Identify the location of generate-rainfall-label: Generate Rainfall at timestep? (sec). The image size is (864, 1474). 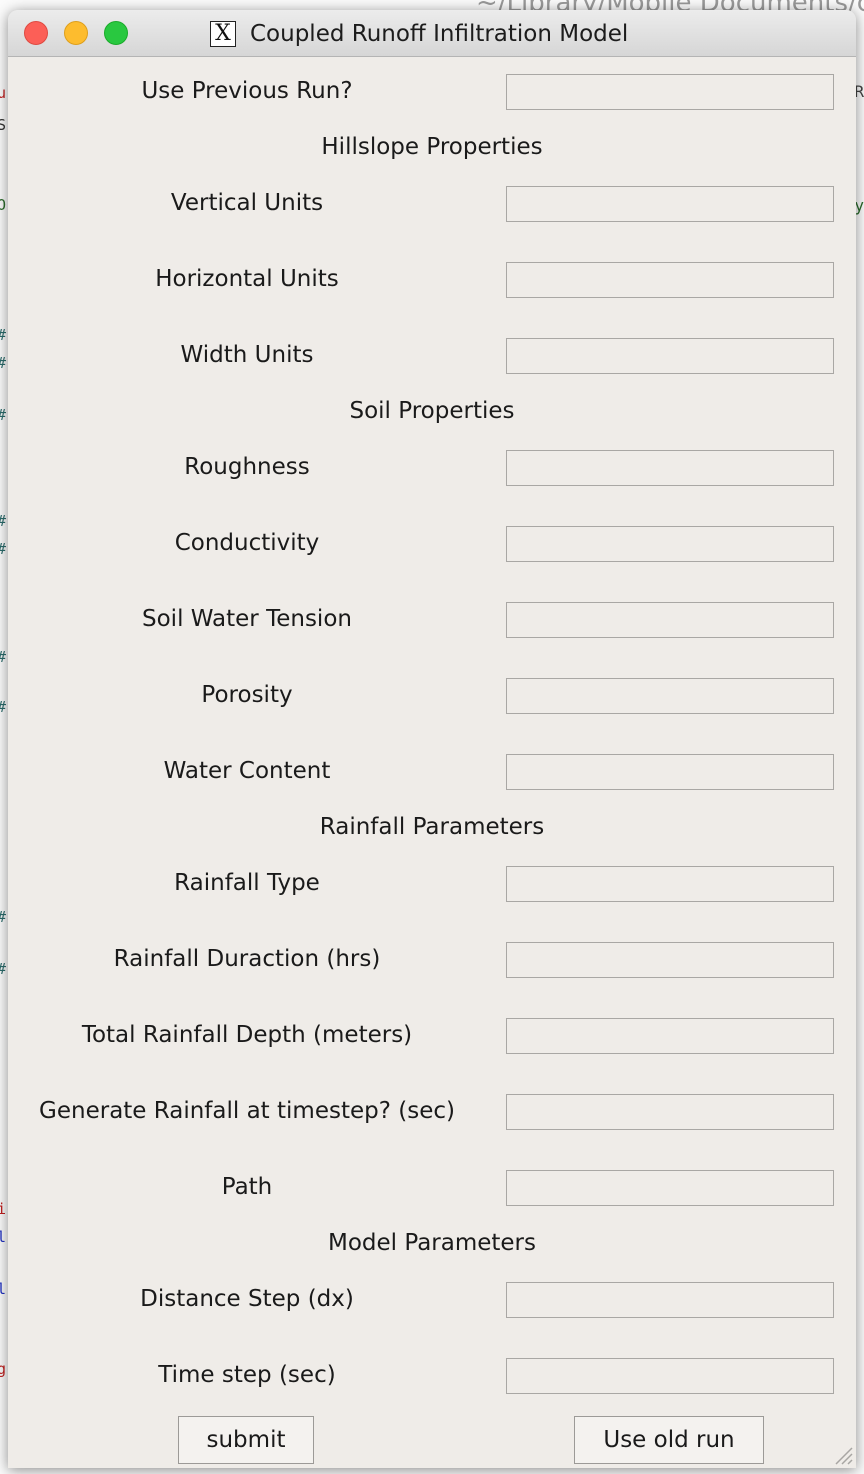
(247, 1111).